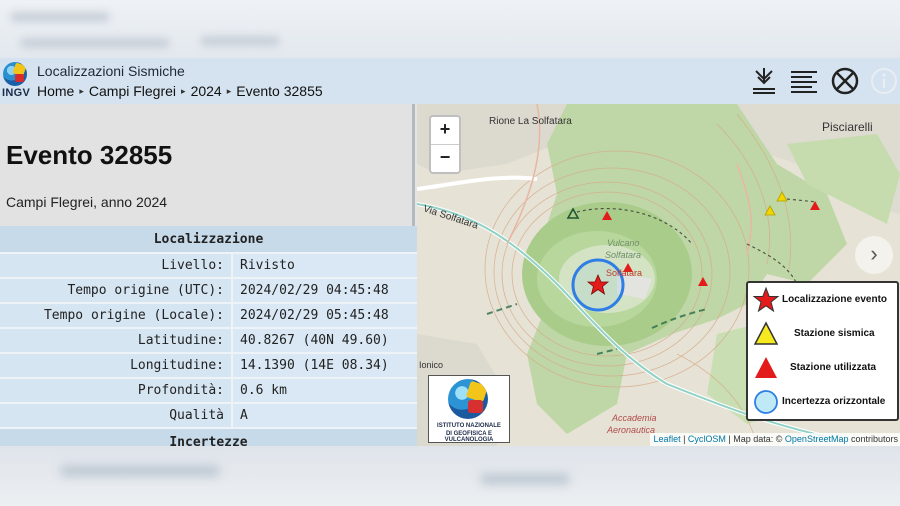  I want to click on row-key: Tempo origine (Locale):, so click(116, 316).